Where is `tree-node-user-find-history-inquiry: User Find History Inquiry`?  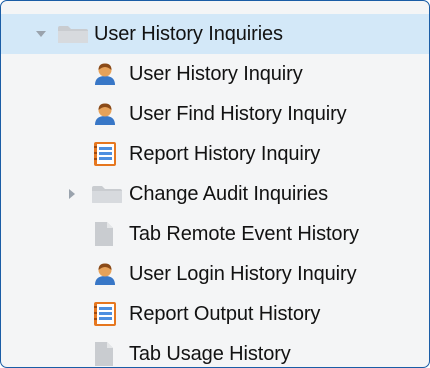 tree-node-user-find-history-inquiry: User Find History Inquiry is located at coordinates (215, 114).